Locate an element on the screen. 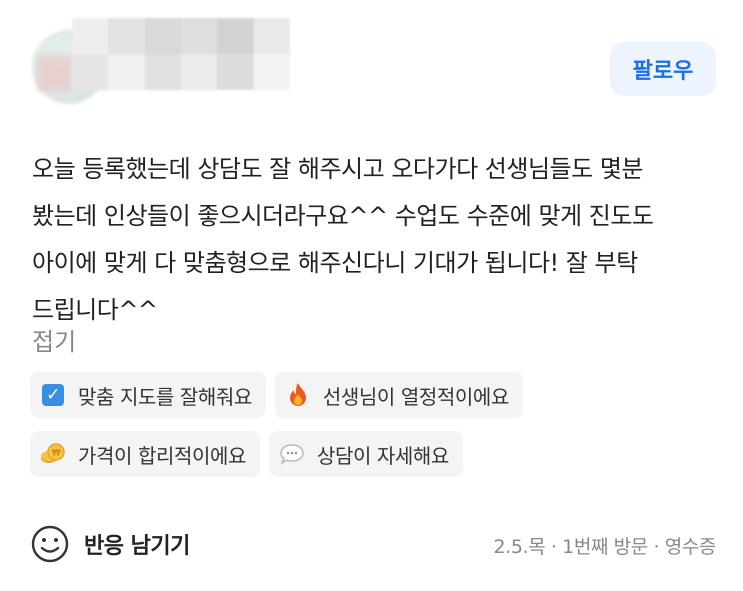 The width and height of the screenshot is (743, 591). tag-custom-guidance: ✓ 맞춤 지도를 잘해줘요 is located at coordinates (148, 395).